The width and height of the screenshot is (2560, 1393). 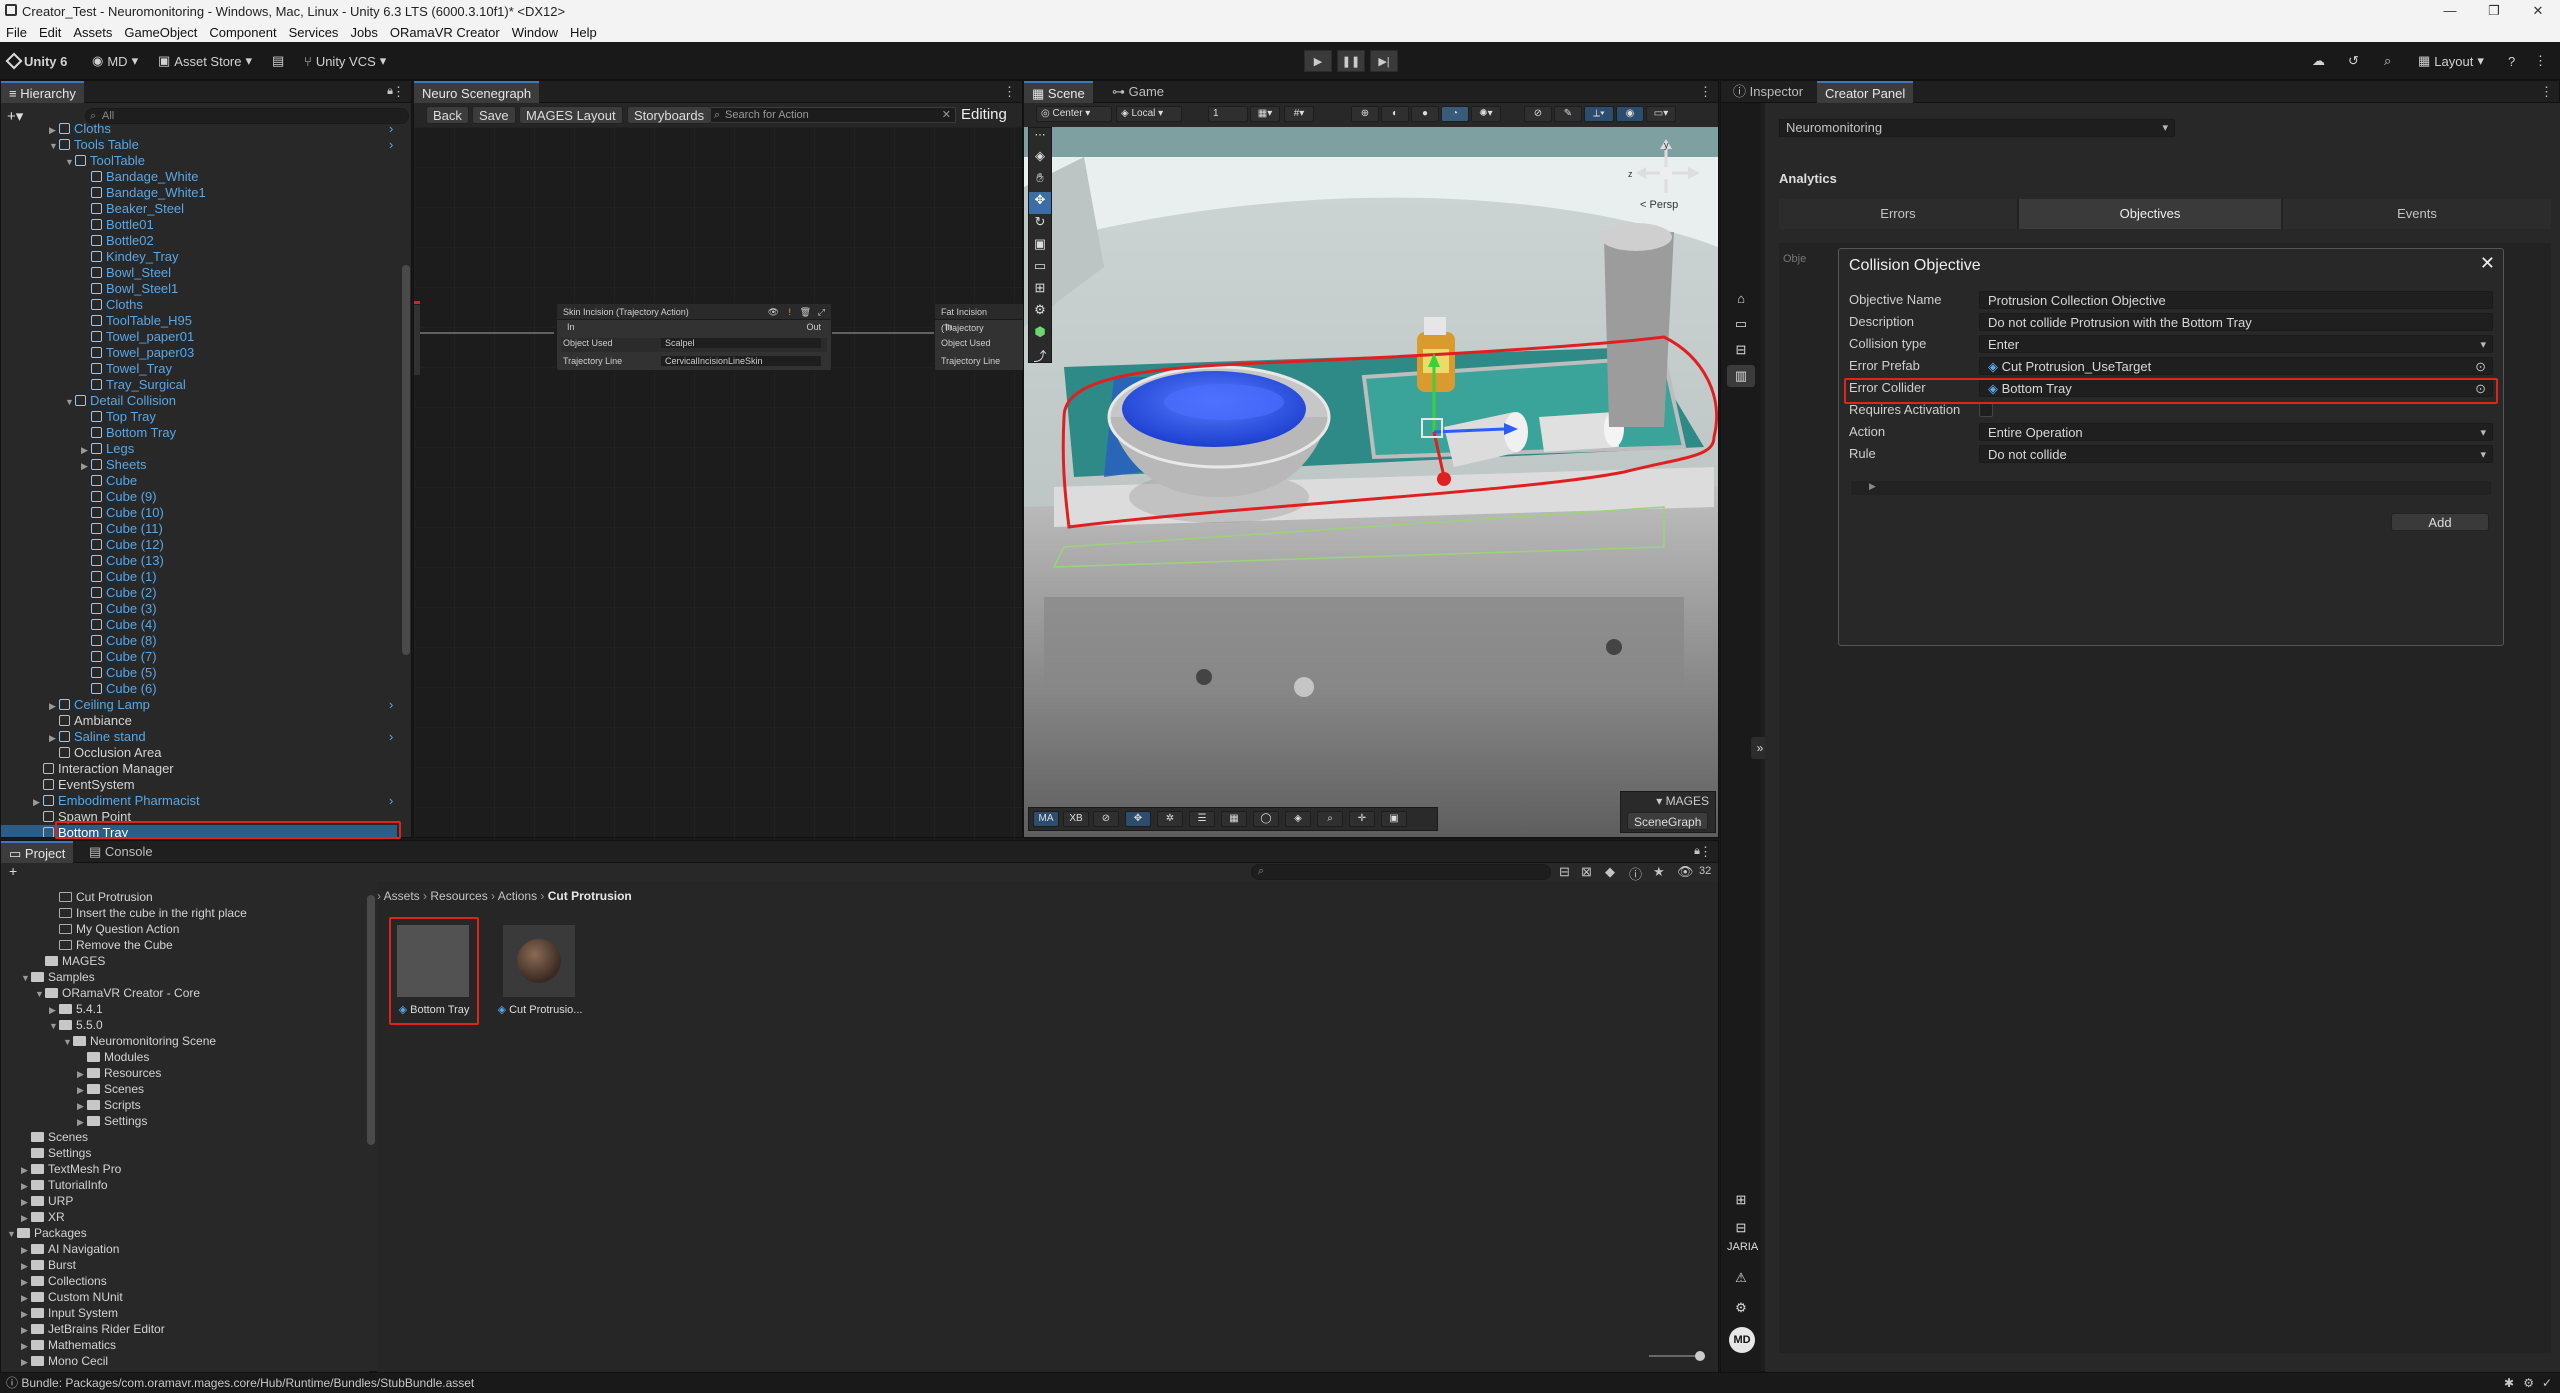 I want to click on project-folder-item: ▼ Samples, so click(x=58, y=977).